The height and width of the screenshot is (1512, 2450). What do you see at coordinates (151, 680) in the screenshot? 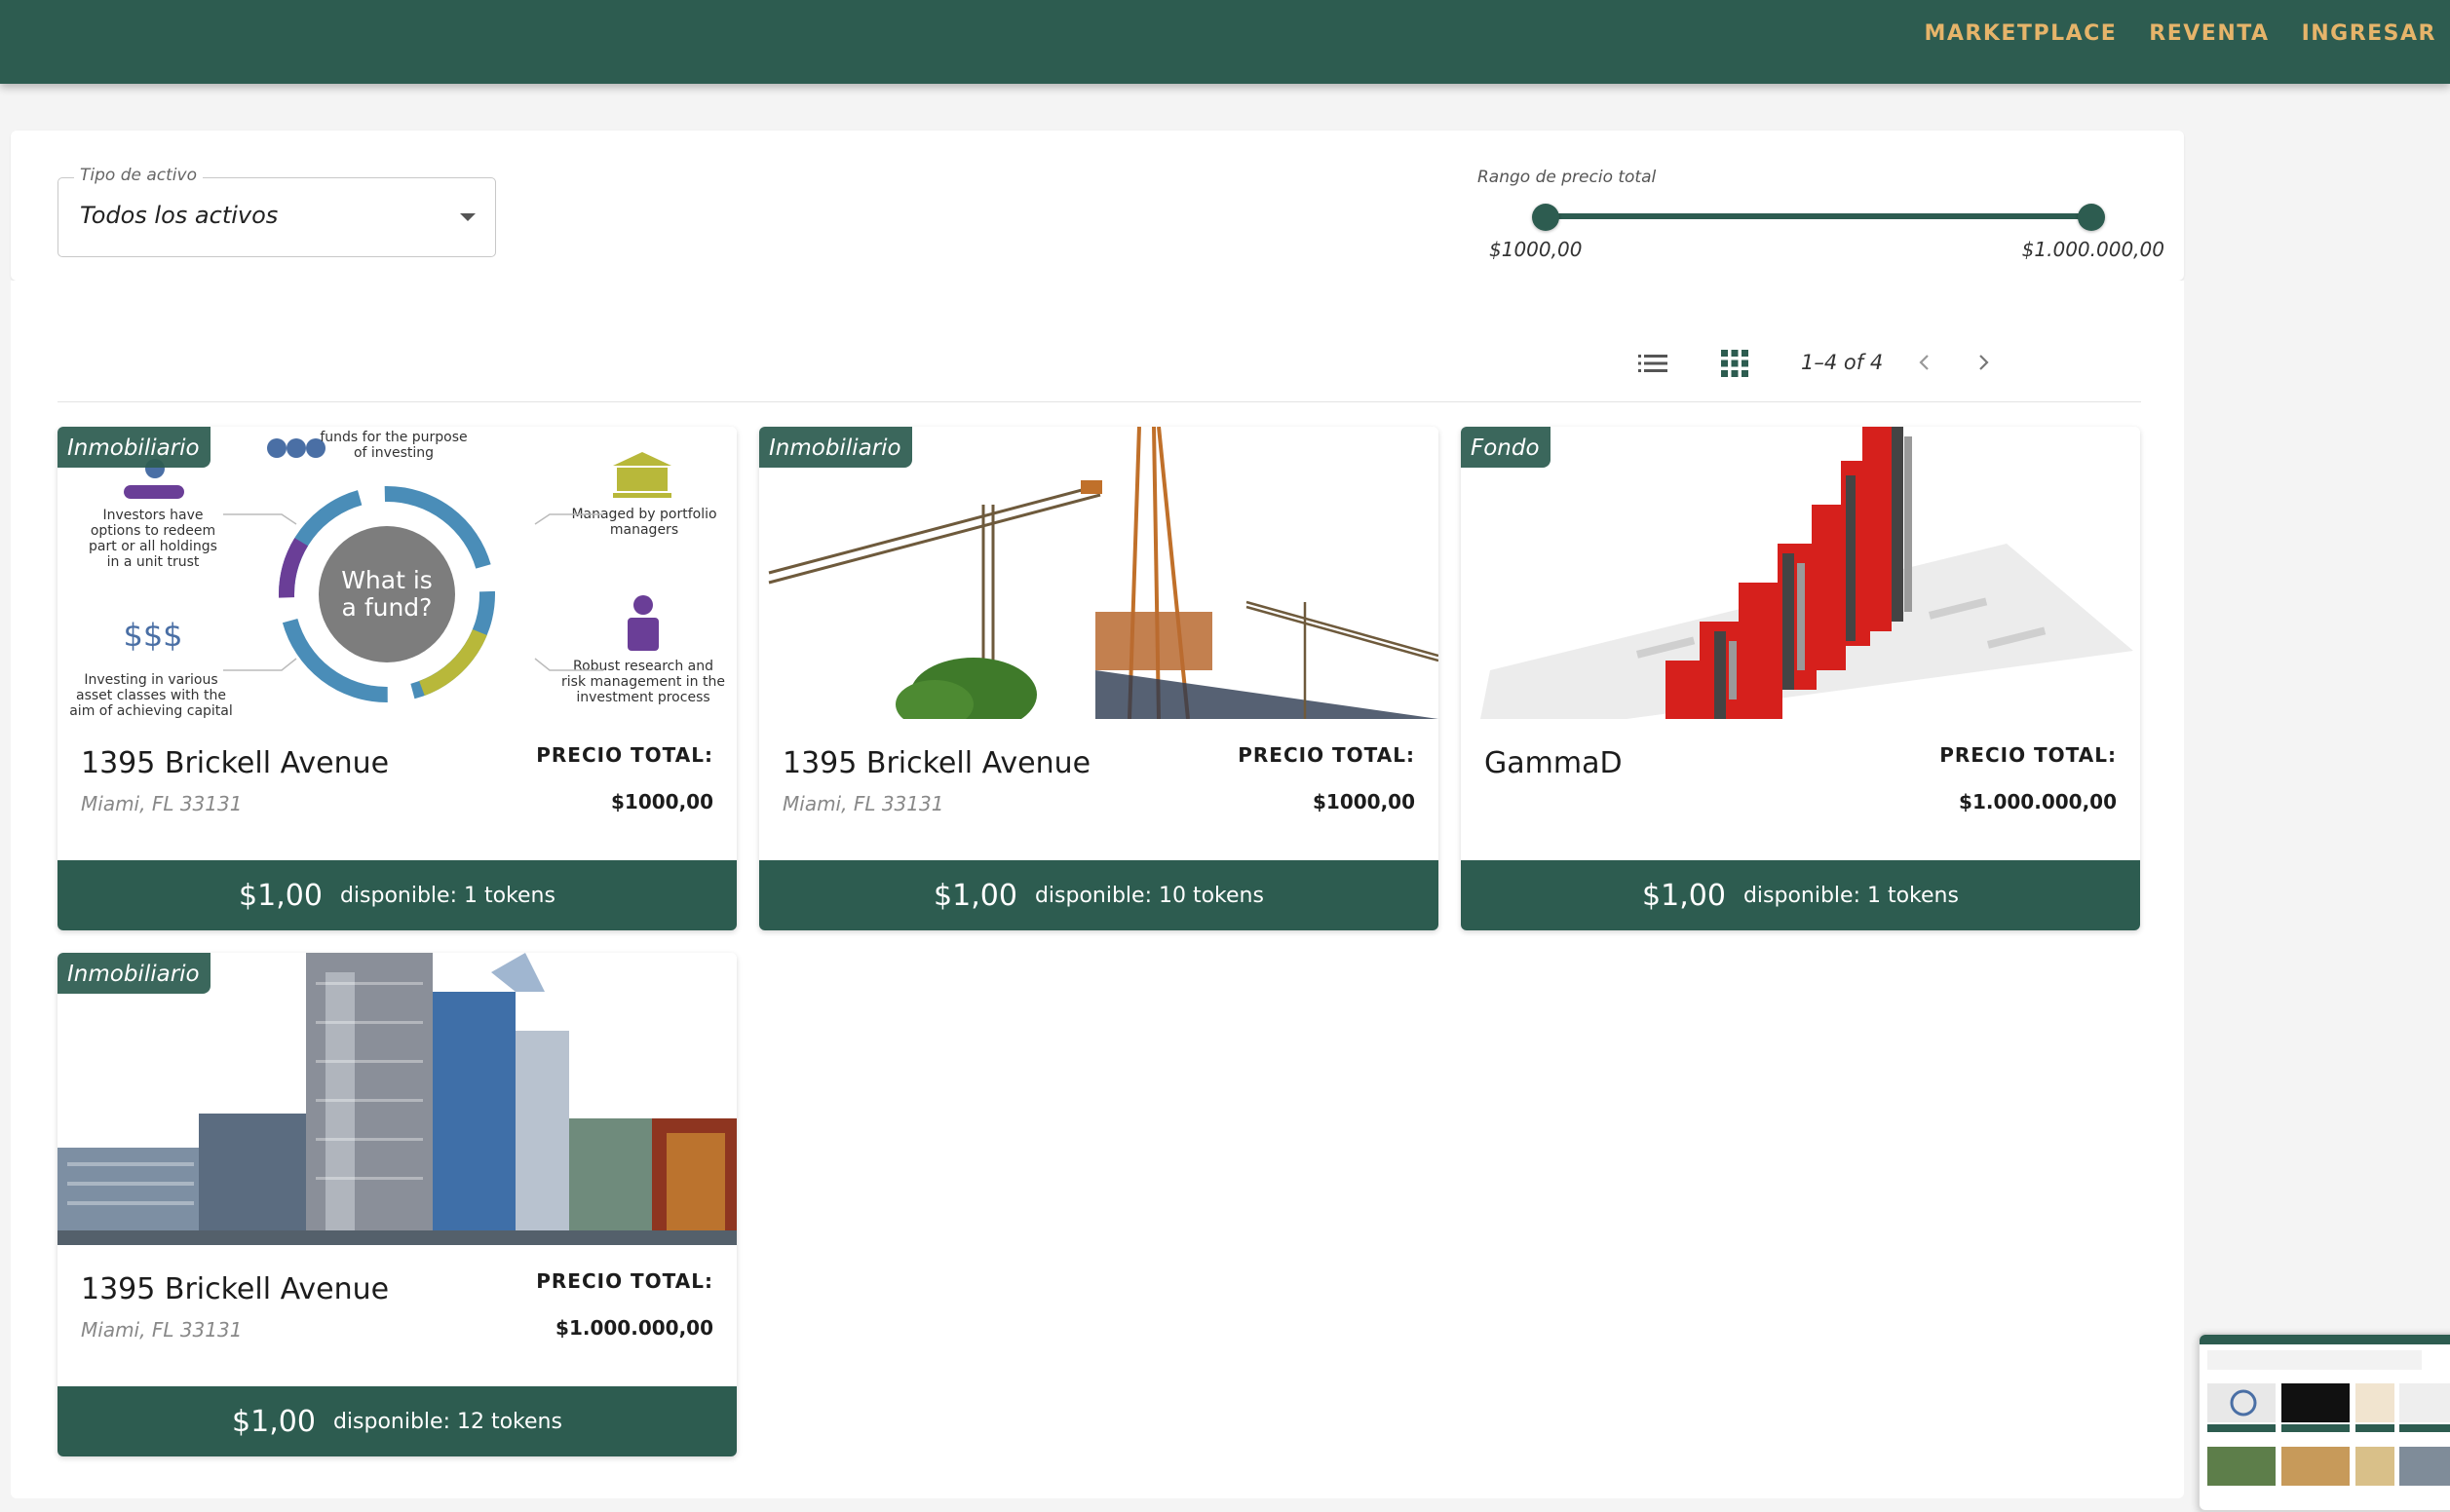
I see `fund-text-4a: Investing in various` at bounding box center [151, 680].